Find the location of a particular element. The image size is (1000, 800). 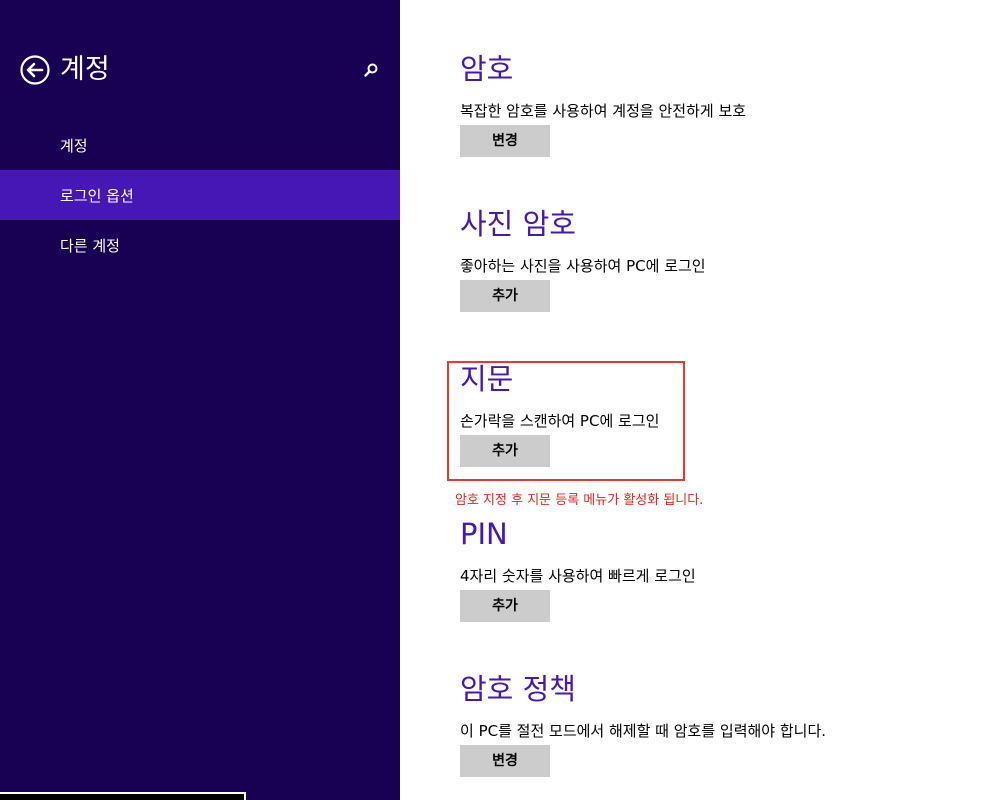

sidebar-header: 계정 is located at coordinates (65, 70).